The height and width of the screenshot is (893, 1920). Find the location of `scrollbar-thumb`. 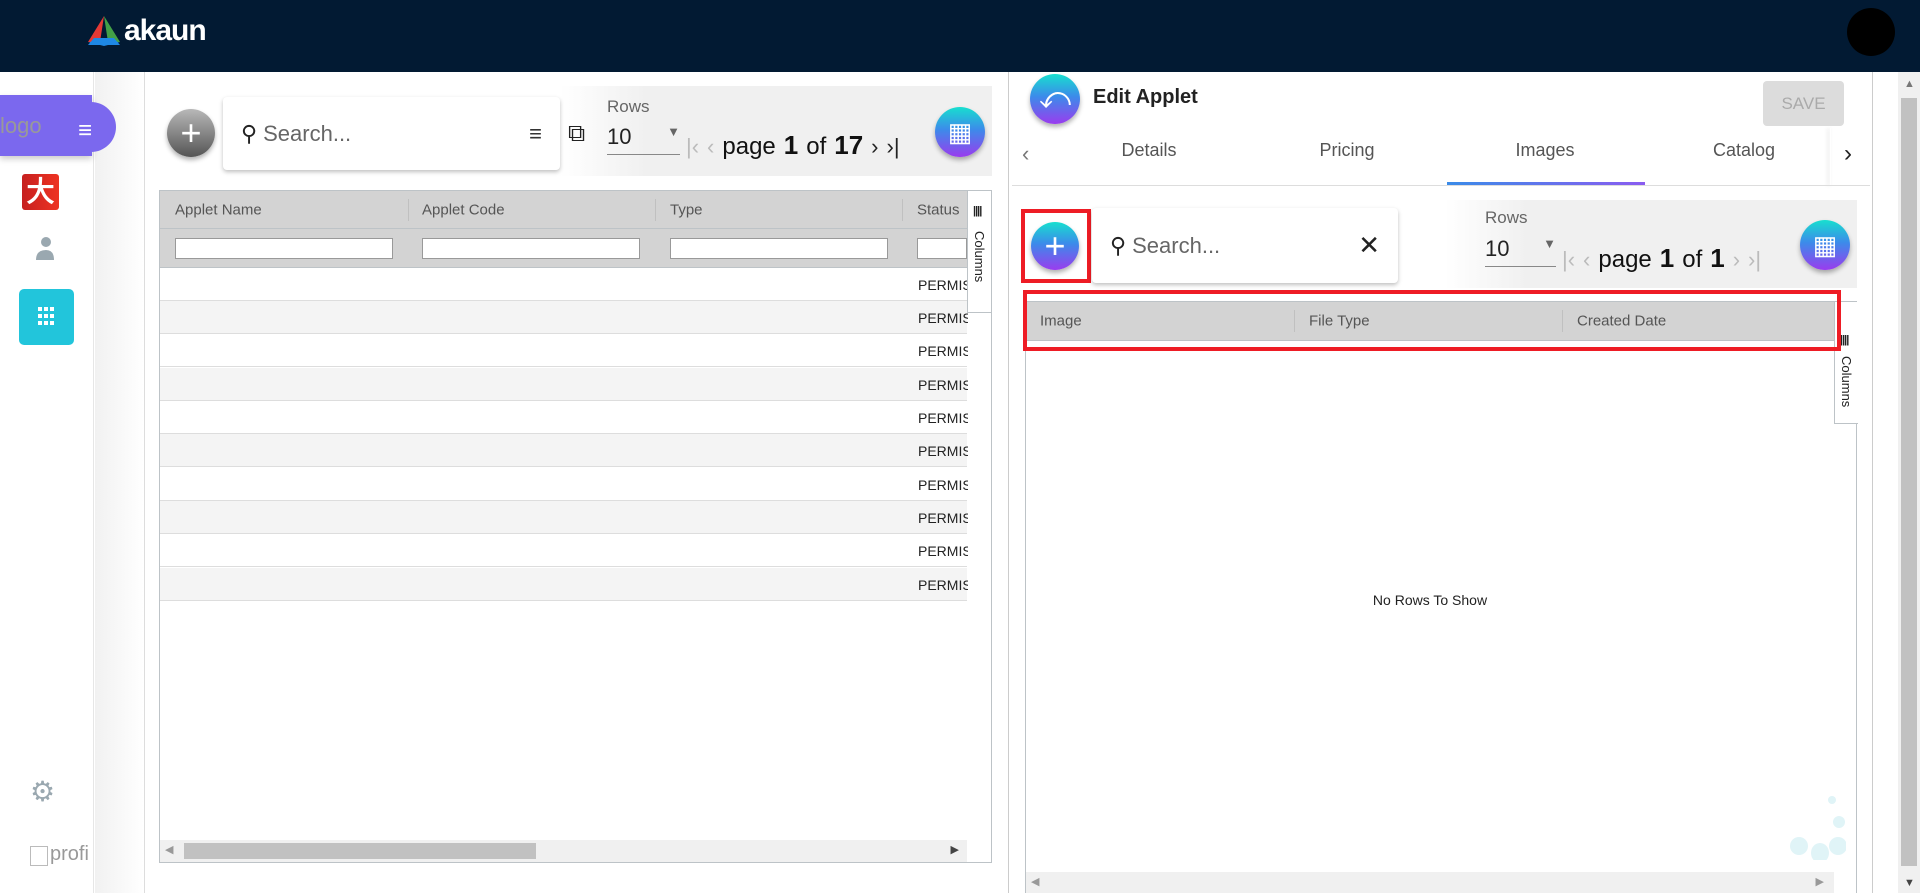

scrollbar-thumb is located at coordinates (360, 851).